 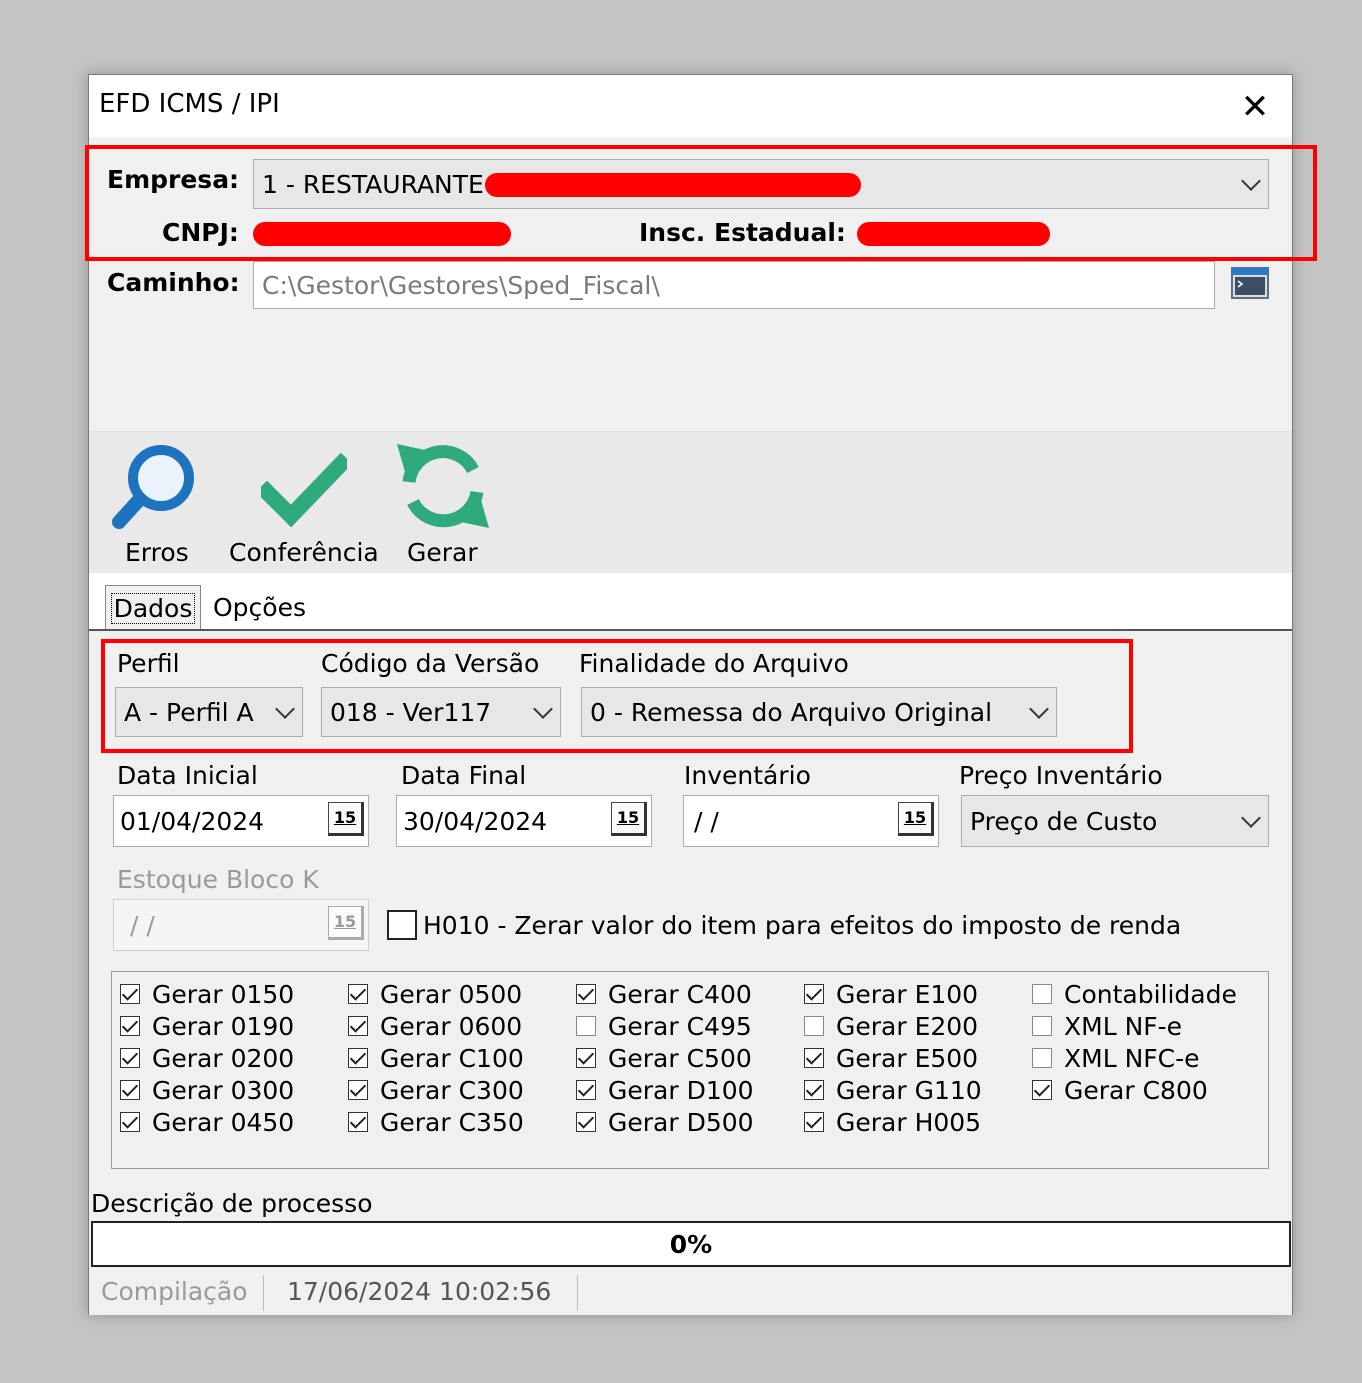 I want to click on preco-inventario-select: Preço de Custo, so click(x=1115, y=821).